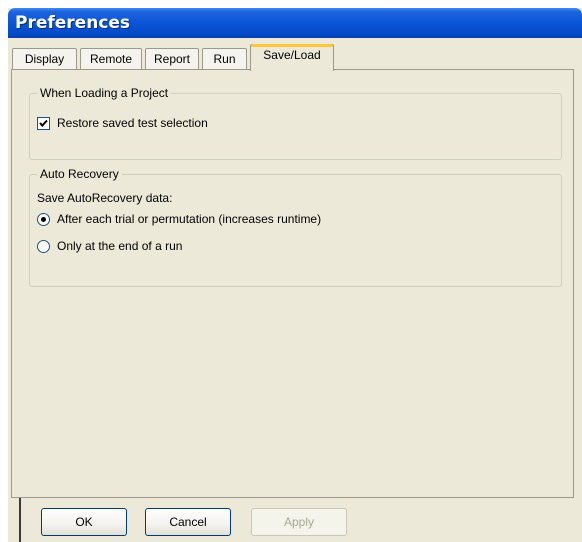 This screenshot has height=542, width=582. Describe the element at coordinates (132, 123) in the screenshot. I see `restore-selection-label: Restore saved test selection` at that location.